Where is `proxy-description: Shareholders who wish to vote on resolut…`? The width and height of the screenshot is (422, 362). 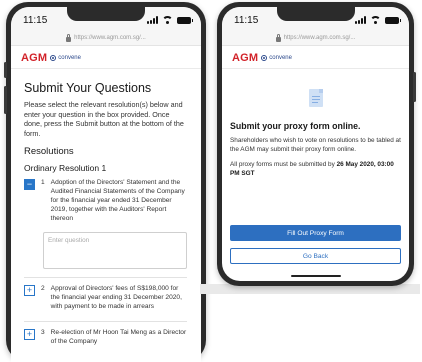 proxy-description: Shareholders who wish to vote on resolut… is located at coordinates (315, 145).